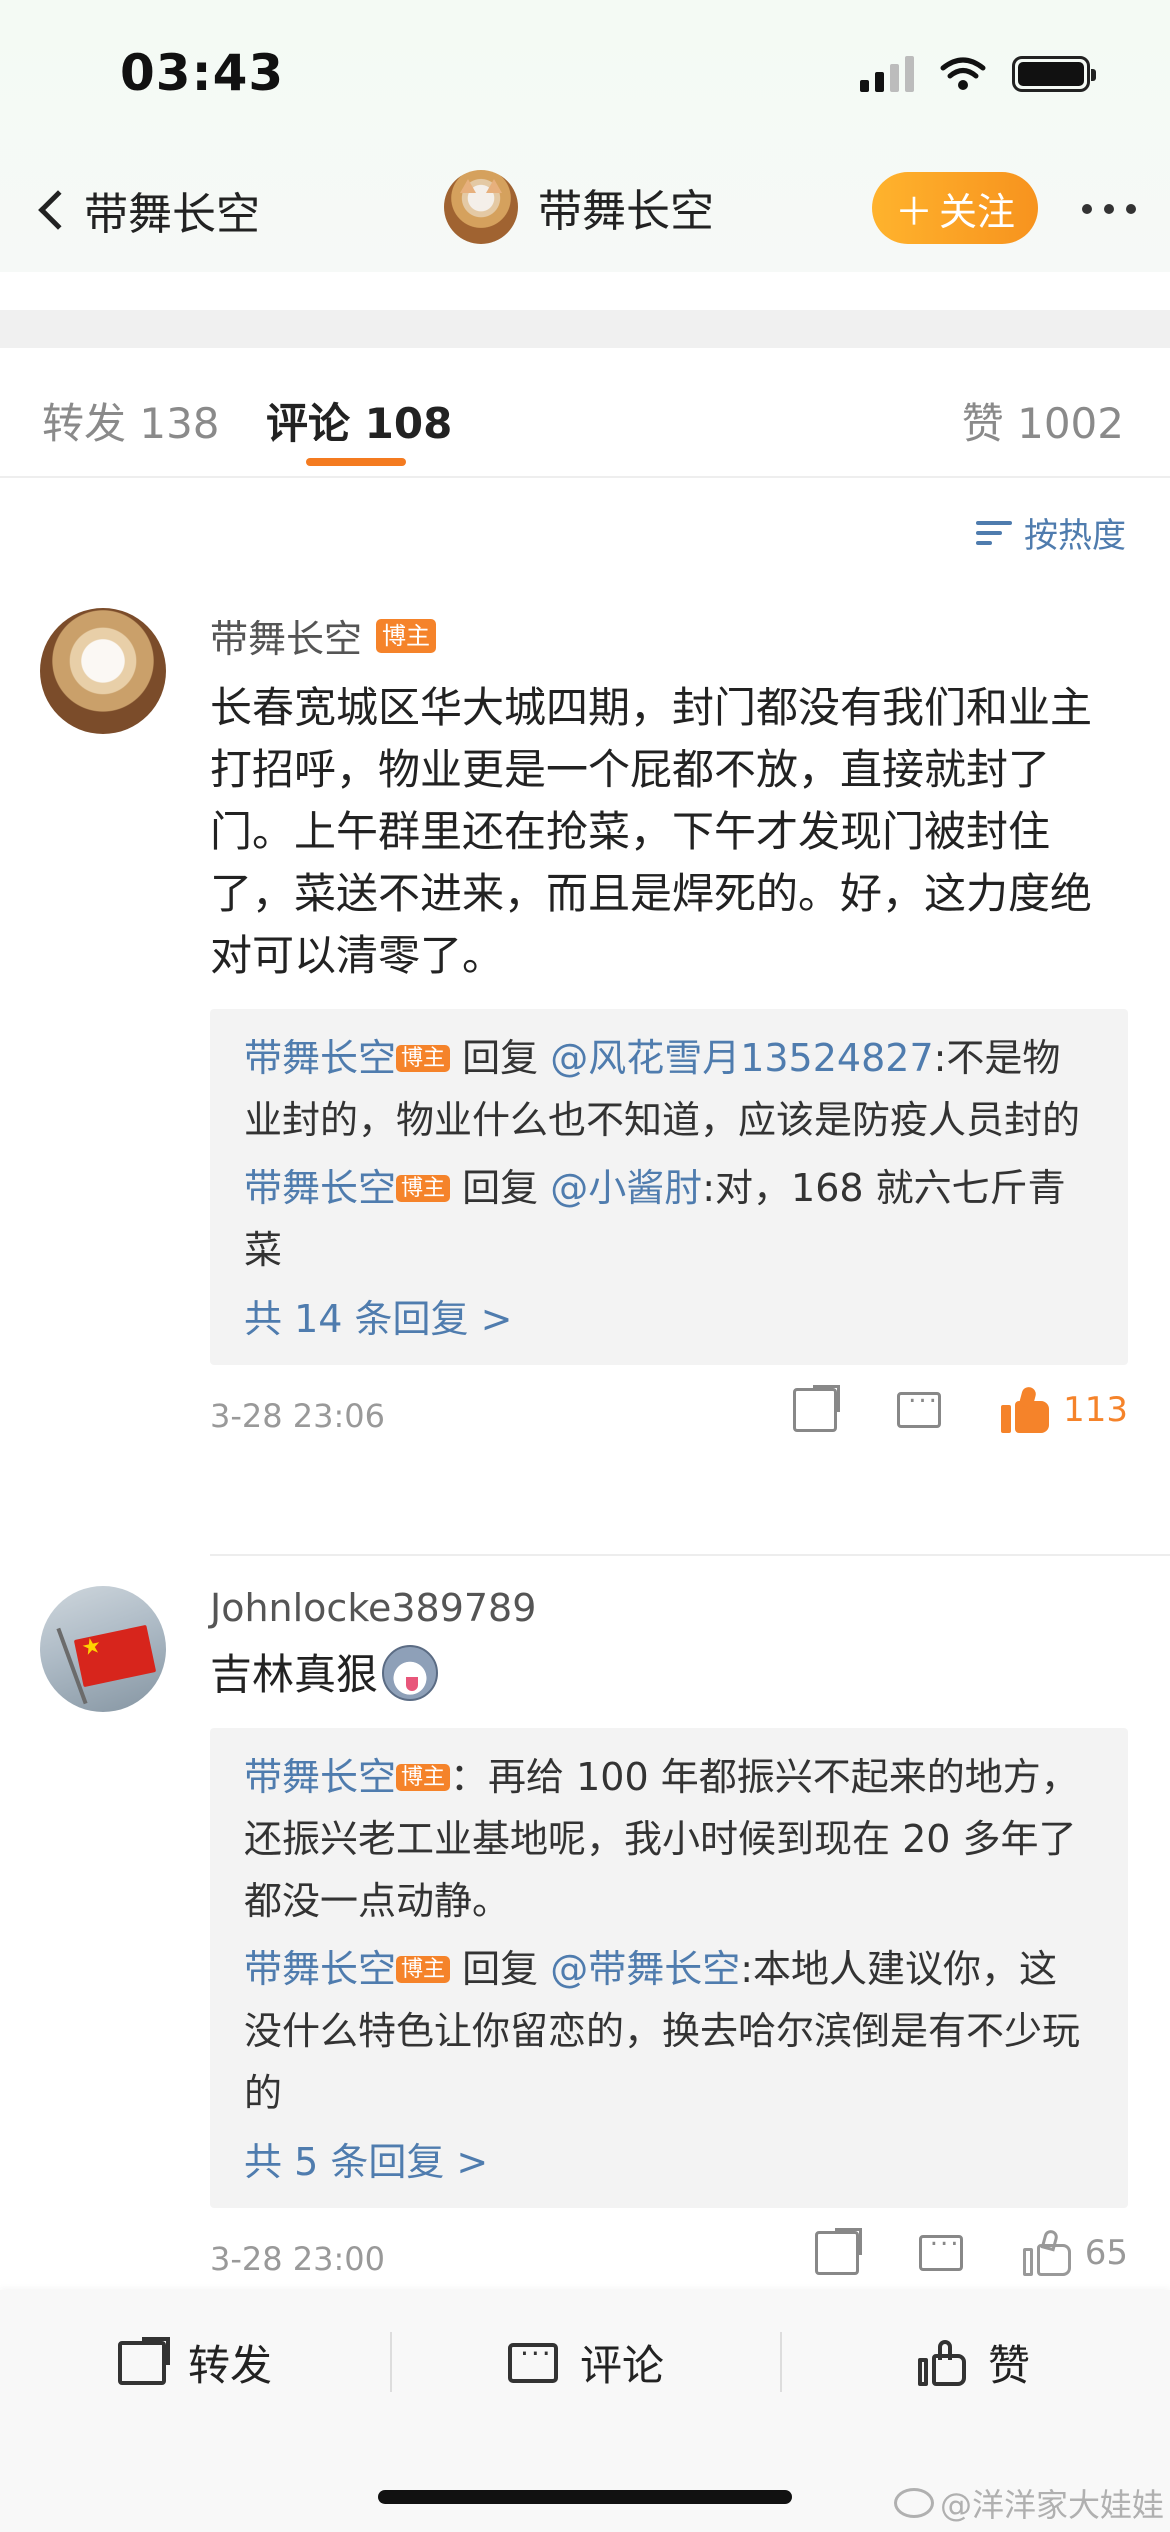  What do you see at coordinates (913, 2503) in the screenshot?
I see `weibo-logo-icon` at bounding box center [913, 2503].